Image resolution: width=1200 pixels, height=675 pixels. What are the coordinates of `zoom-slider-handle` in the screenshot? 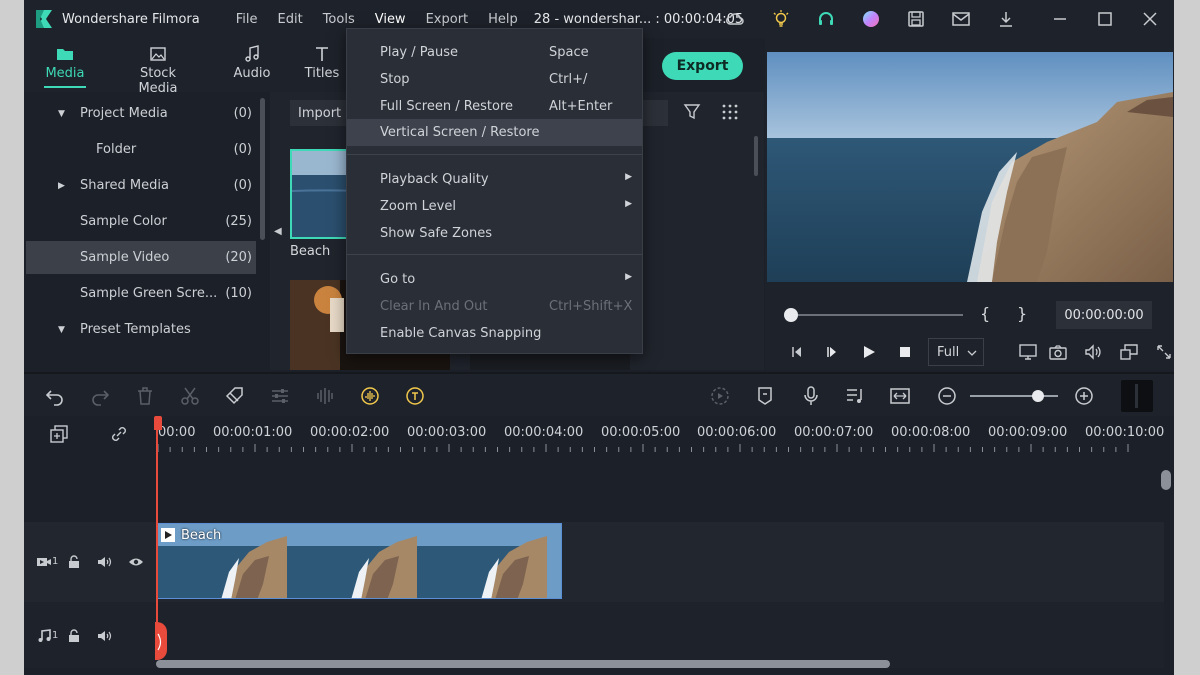 It's located at (1038, 396).